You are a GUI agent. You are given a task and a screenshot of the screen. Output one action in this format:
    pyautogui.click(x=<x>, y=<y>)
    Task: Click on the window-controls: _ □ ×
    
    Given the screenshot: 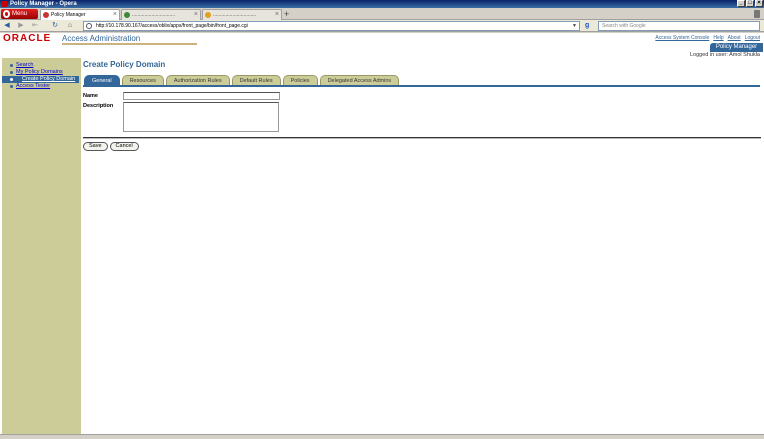 What is the action you would take?
    pyautogui.click(x=750, y=3)
    